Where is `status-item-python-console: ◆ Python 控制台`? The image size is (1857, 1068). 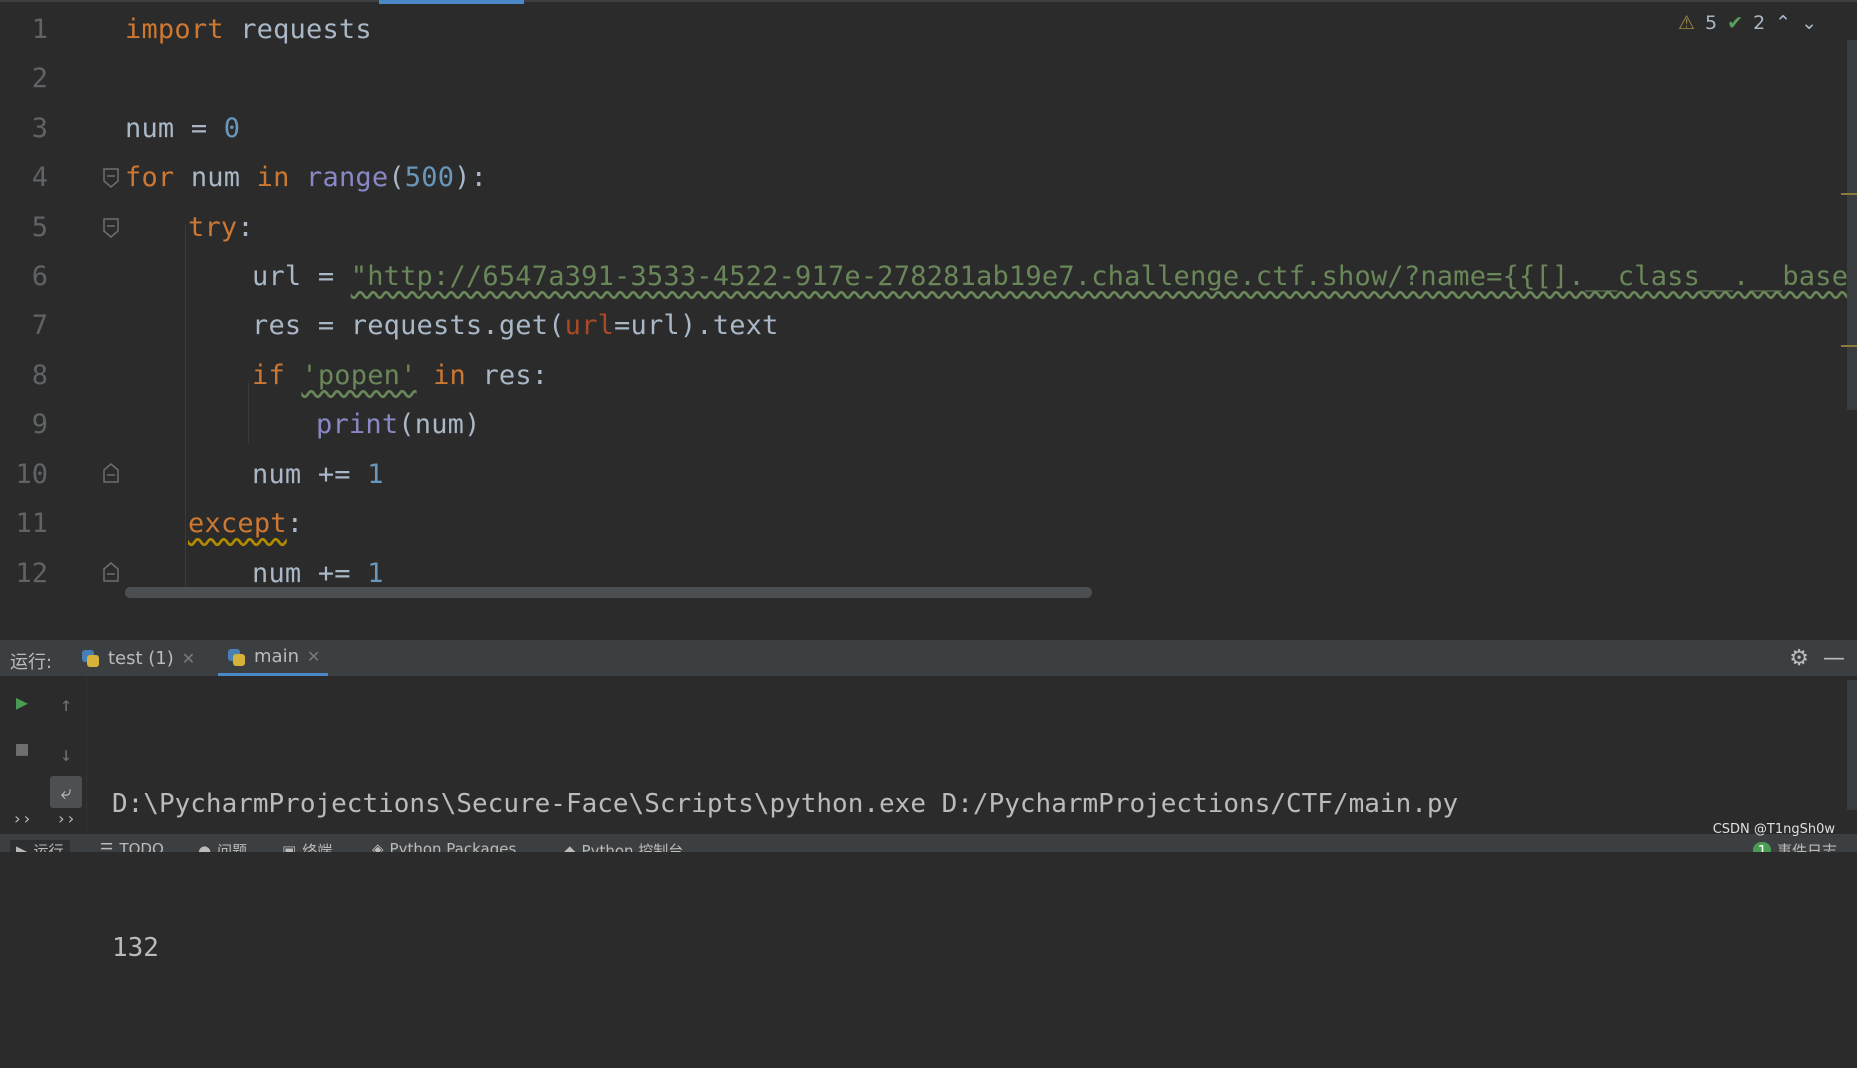 status-item-python-console: ◆ Python 控制台 is located at coordinates (623, 846).